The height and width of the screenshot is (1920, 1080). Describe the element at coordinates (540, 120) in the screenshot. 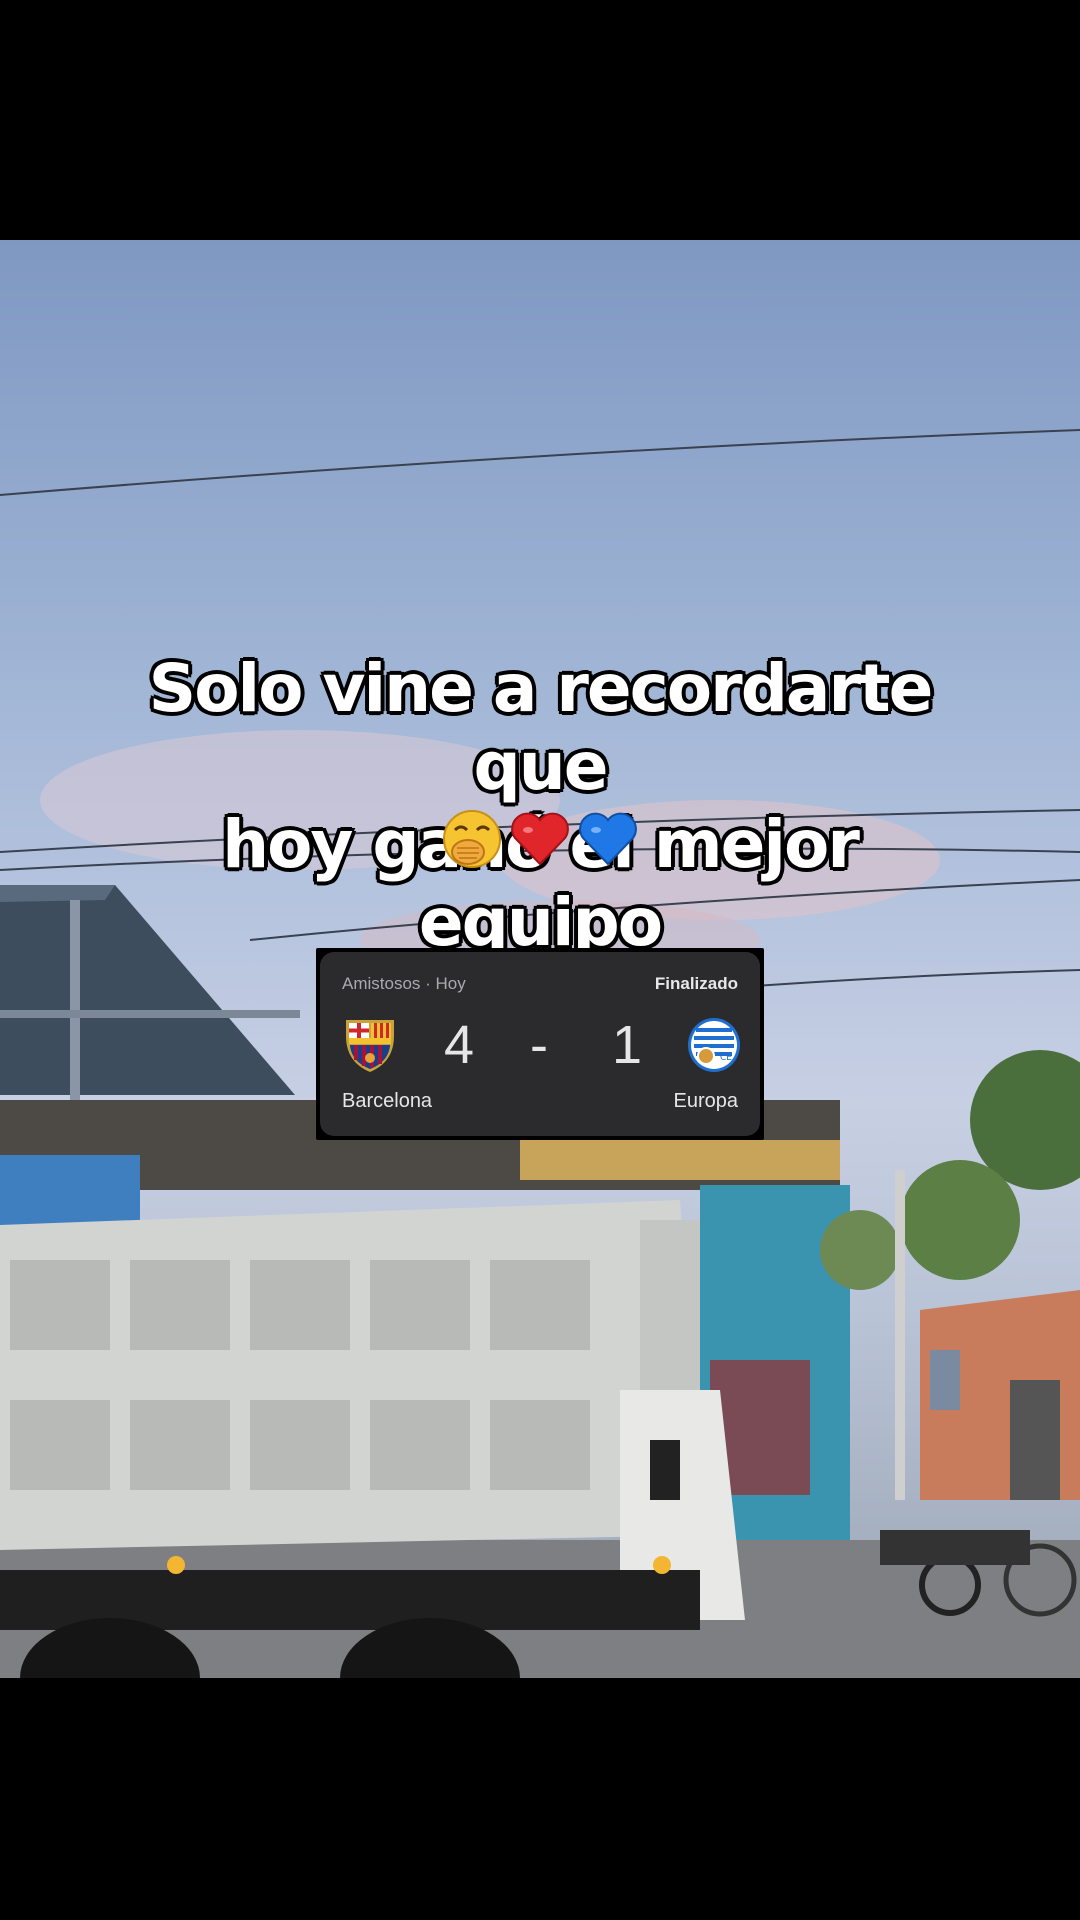

I see `top-letterbox` at that location.